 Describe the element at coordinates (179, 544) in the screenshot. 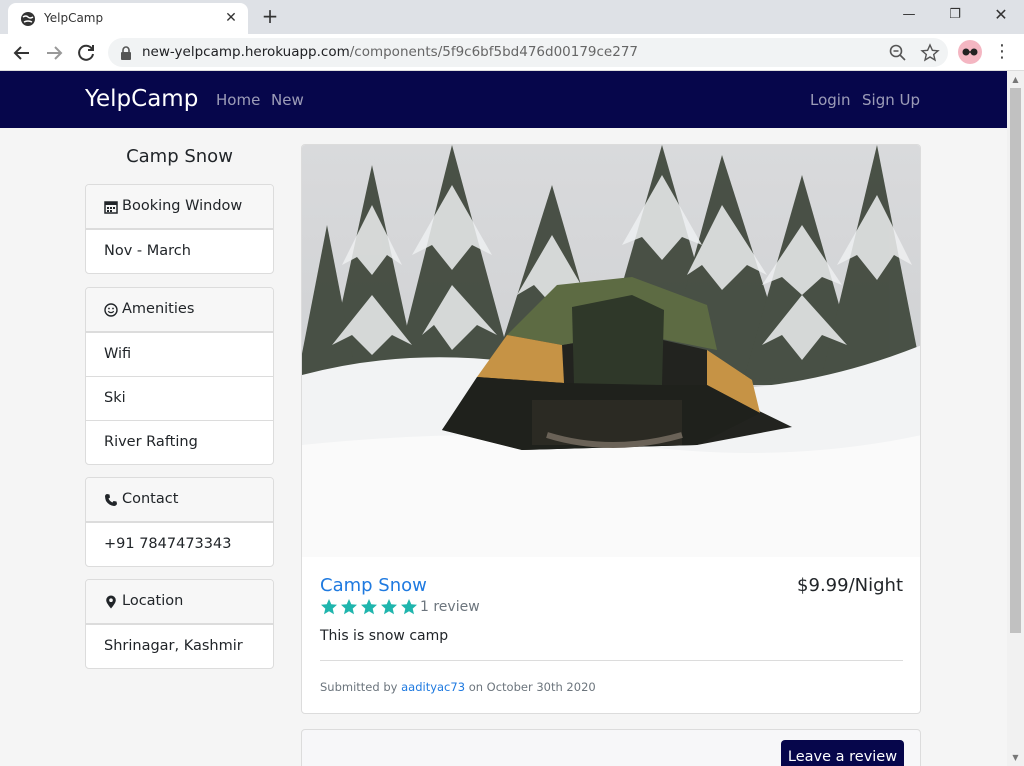

I see `contact-phone: +91 7847473343` at that location.